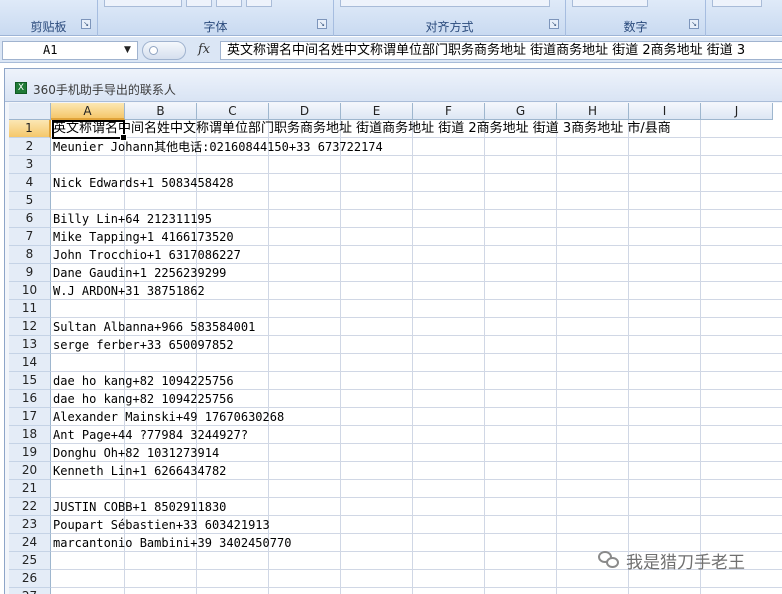 This screenshot has height=594, width=782. I want to click on alignment-launcher-icon: ↘, so click(554, 24).